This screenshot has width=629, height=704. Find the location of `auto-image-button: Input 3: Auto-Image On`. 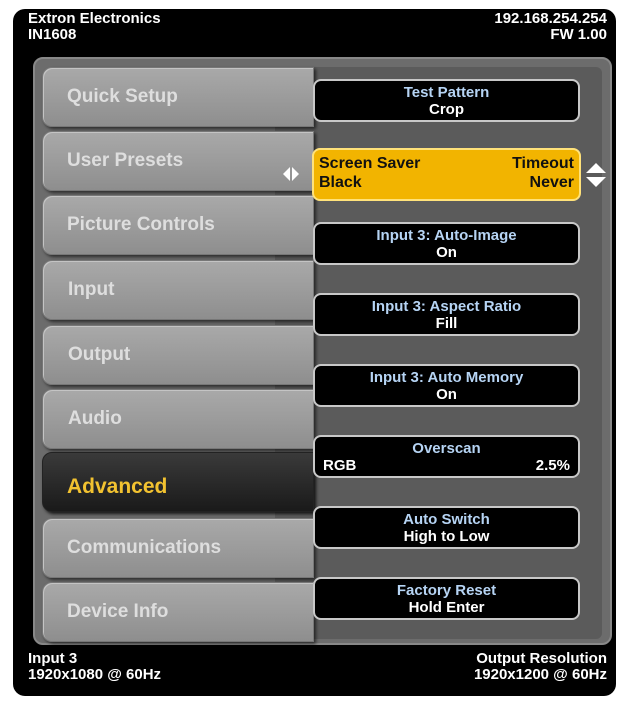

auto-image-button: Input 3: Auto-Image On is located at coordinates (446, 243).